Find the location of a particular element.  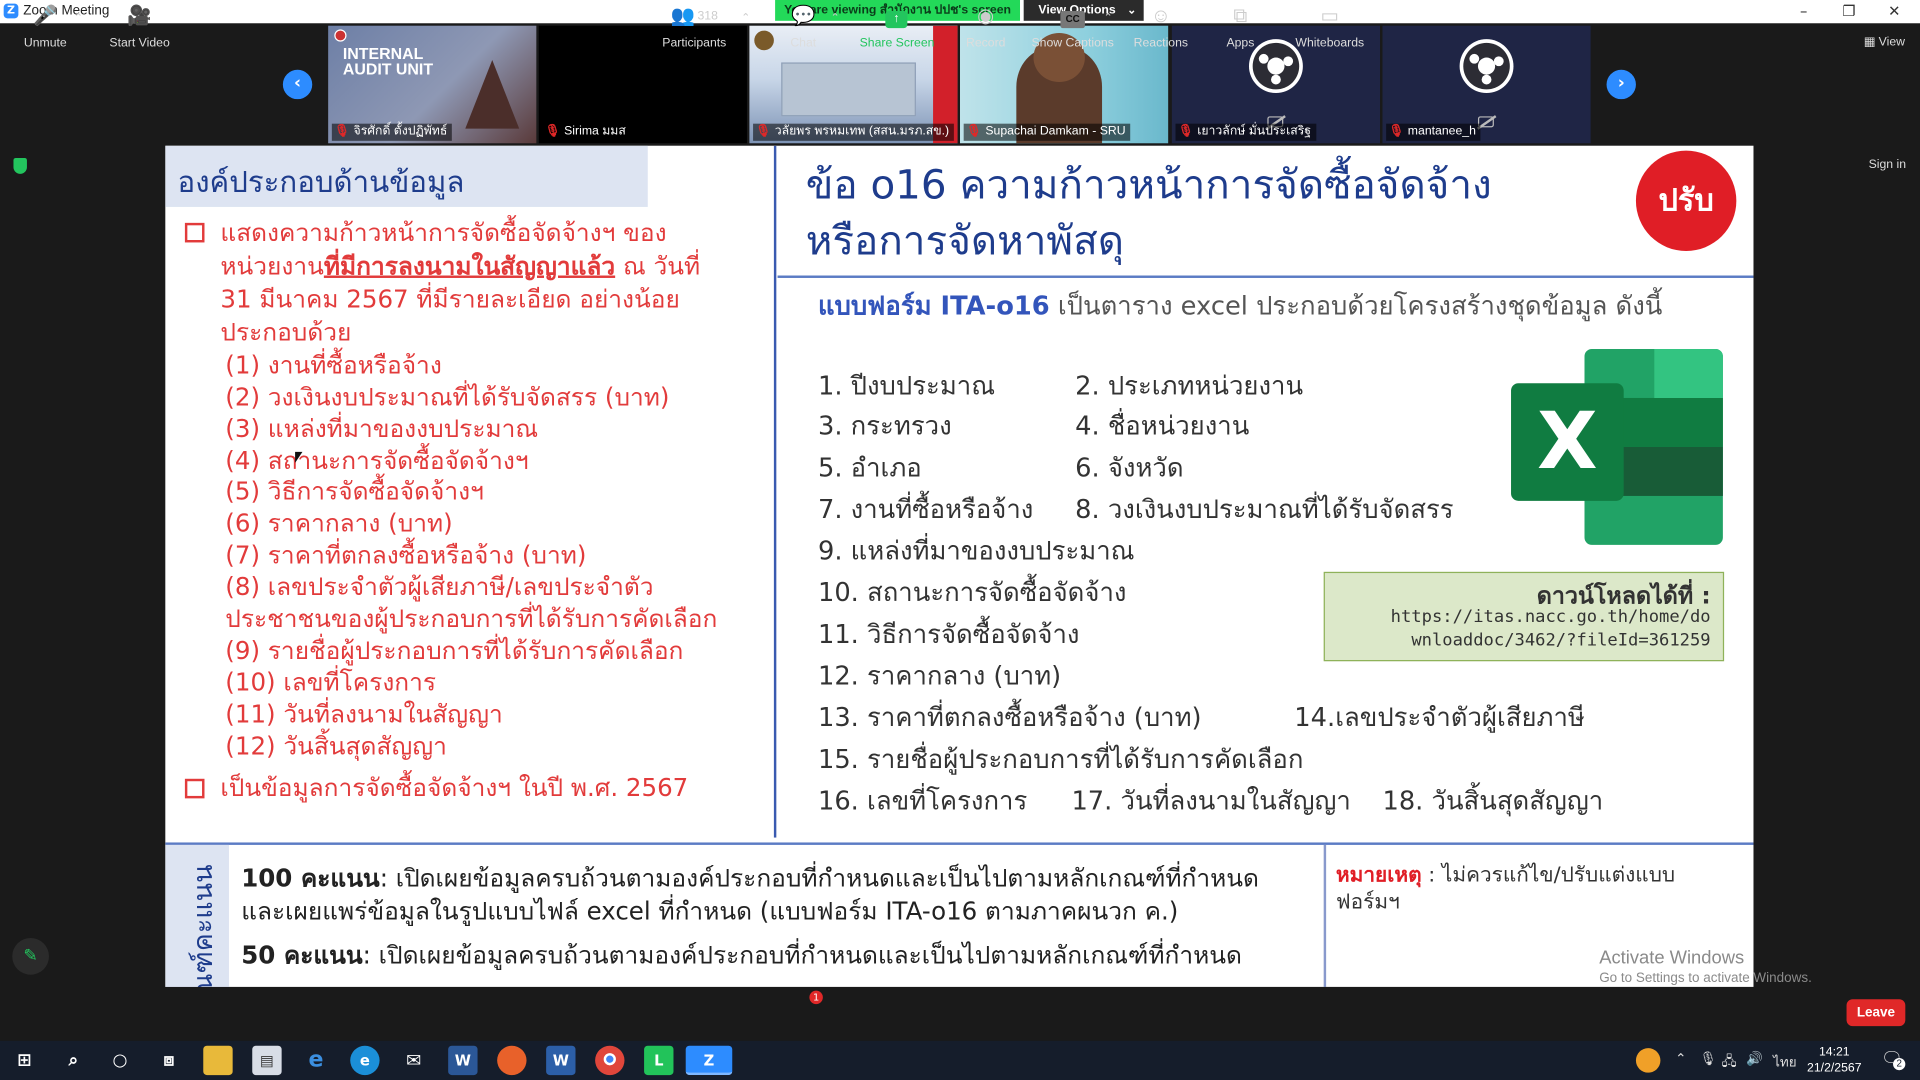

minimize-button: – is located at coordinates (1804, 11).